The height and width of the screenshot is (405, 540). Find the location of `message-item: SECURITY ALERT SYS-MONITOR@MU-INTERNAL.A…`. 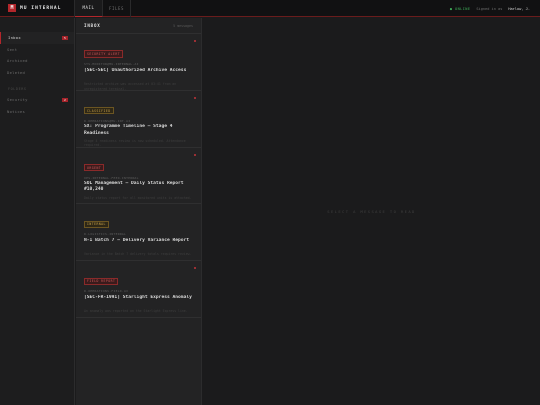

message-item: SECURITY ALERT SYS-MONITOR@MU-INTERNAL.A… is located at coordinates (138, 62).